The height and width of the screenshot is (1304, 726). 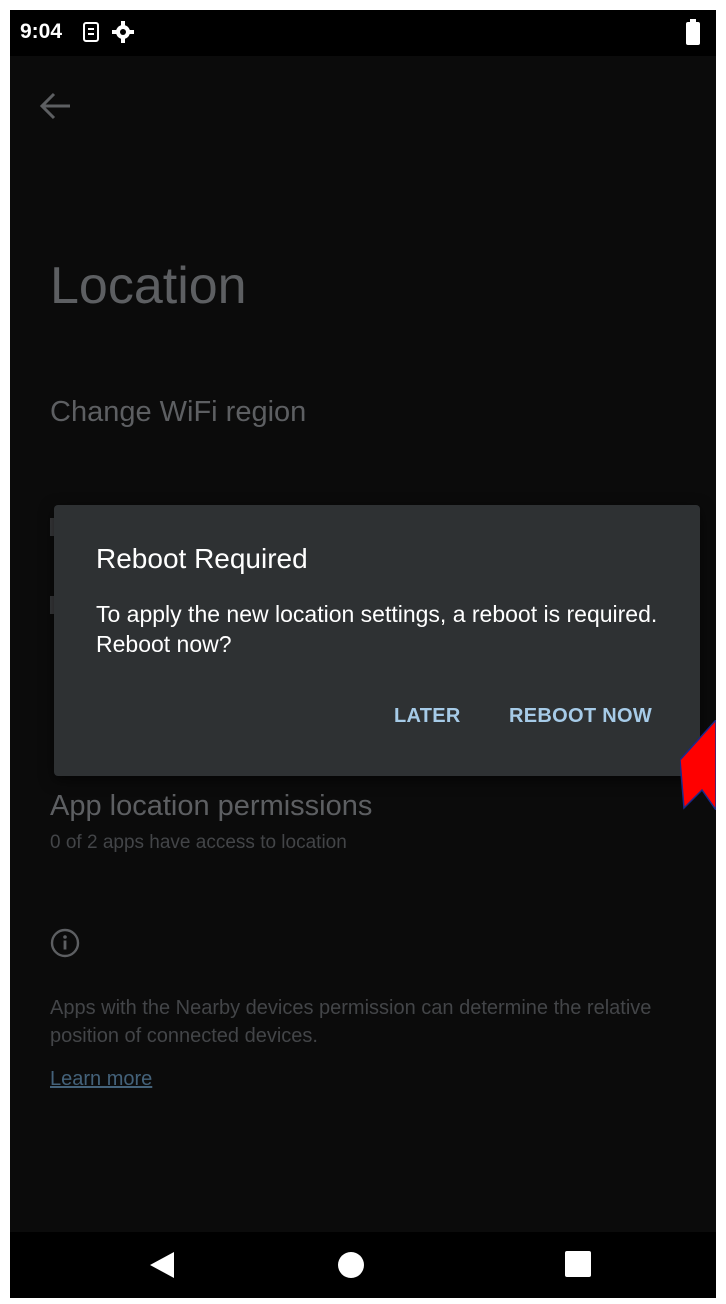 I want to click on learn-more-link: Learn more, so click(x=101, y=1079).